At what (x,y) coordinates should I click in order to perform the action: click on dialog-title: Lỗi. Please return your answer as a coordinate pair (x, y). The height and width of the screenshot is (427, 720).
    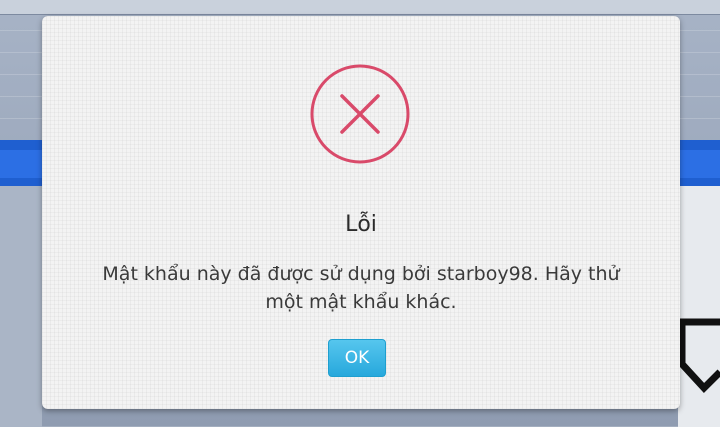
    Looking at the image, I should click on (361, 224).